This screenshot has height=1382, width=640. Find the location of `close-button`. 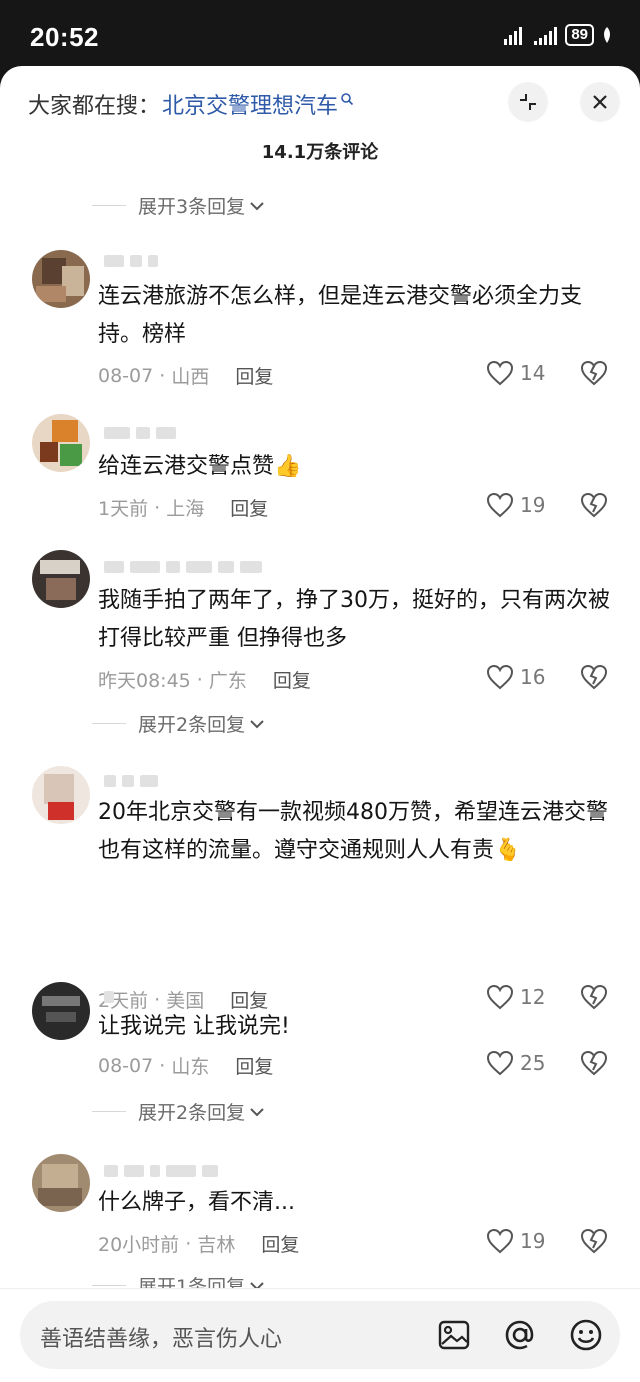

close-button is located at coordinates (600, 102).